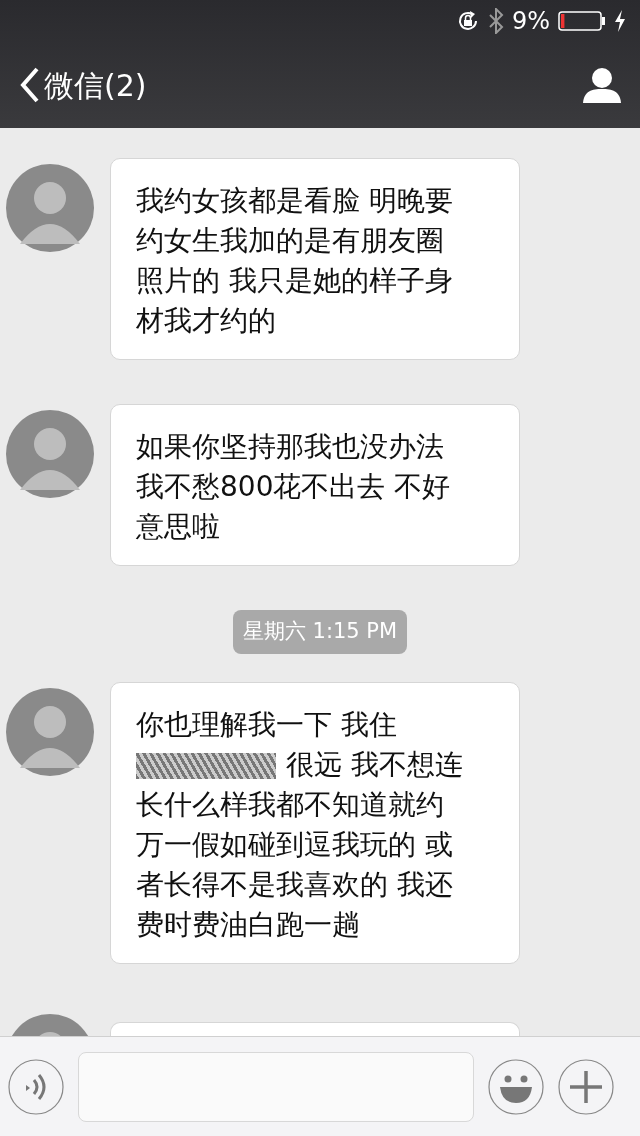 The image size is (640, 1136). I want to click on back-button: 微信(2), so click(83, 85).